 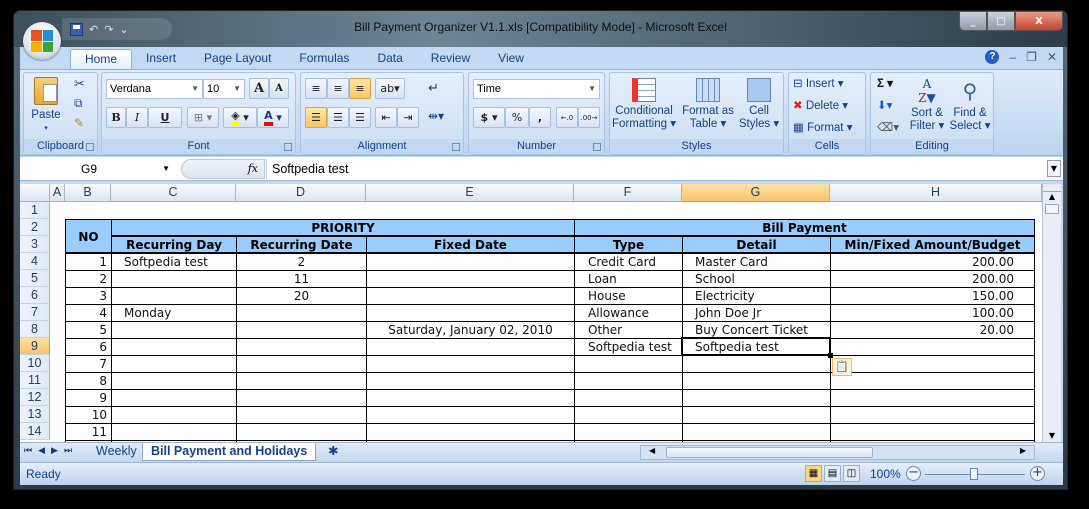 I want to click on name-box-dropdown-icon: ▼, so click(x=166, y=169).